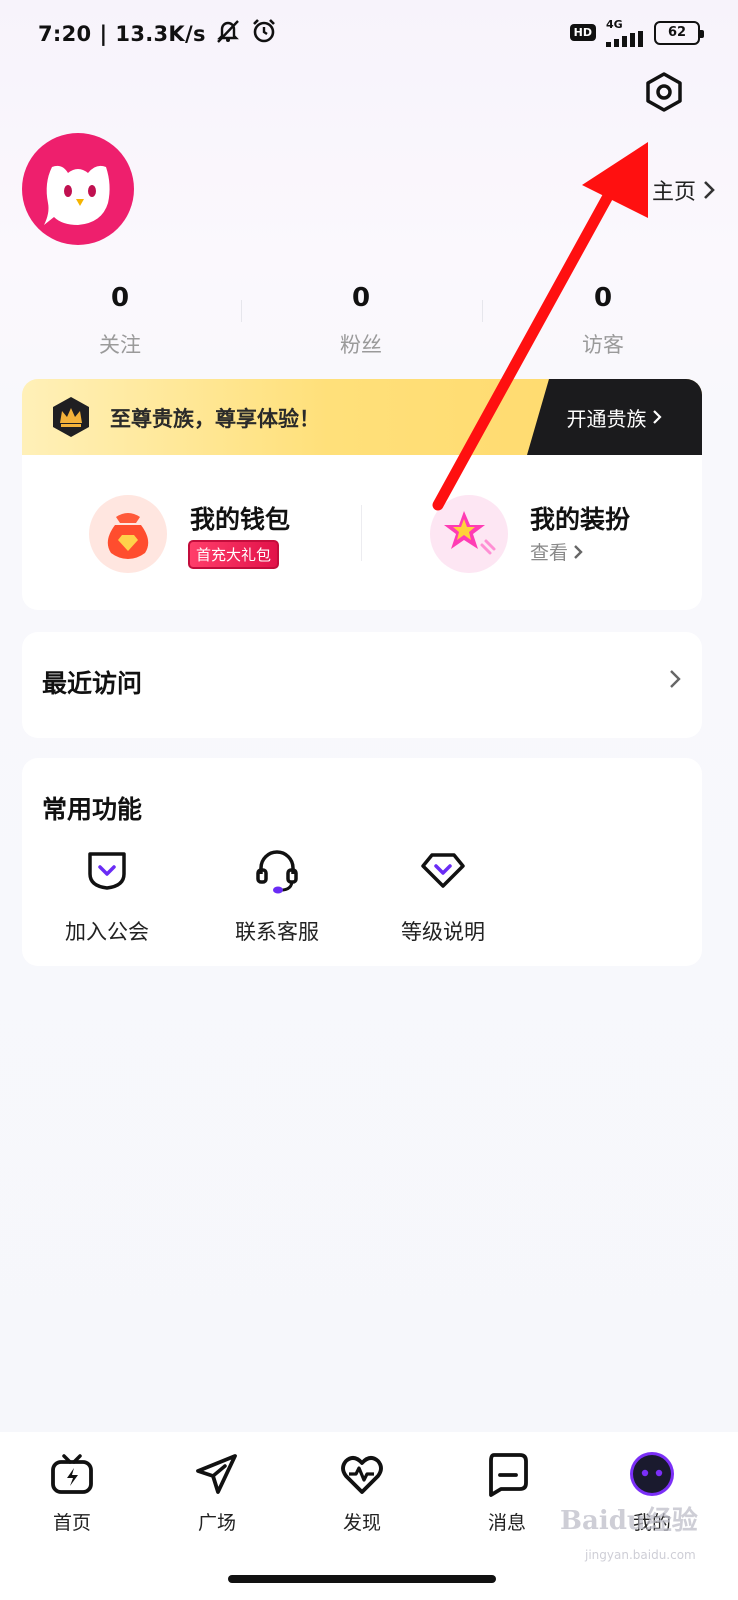 The height and width of the screenshot is (1600, 738). I want to click on alarm-icon, so click(264, 33).